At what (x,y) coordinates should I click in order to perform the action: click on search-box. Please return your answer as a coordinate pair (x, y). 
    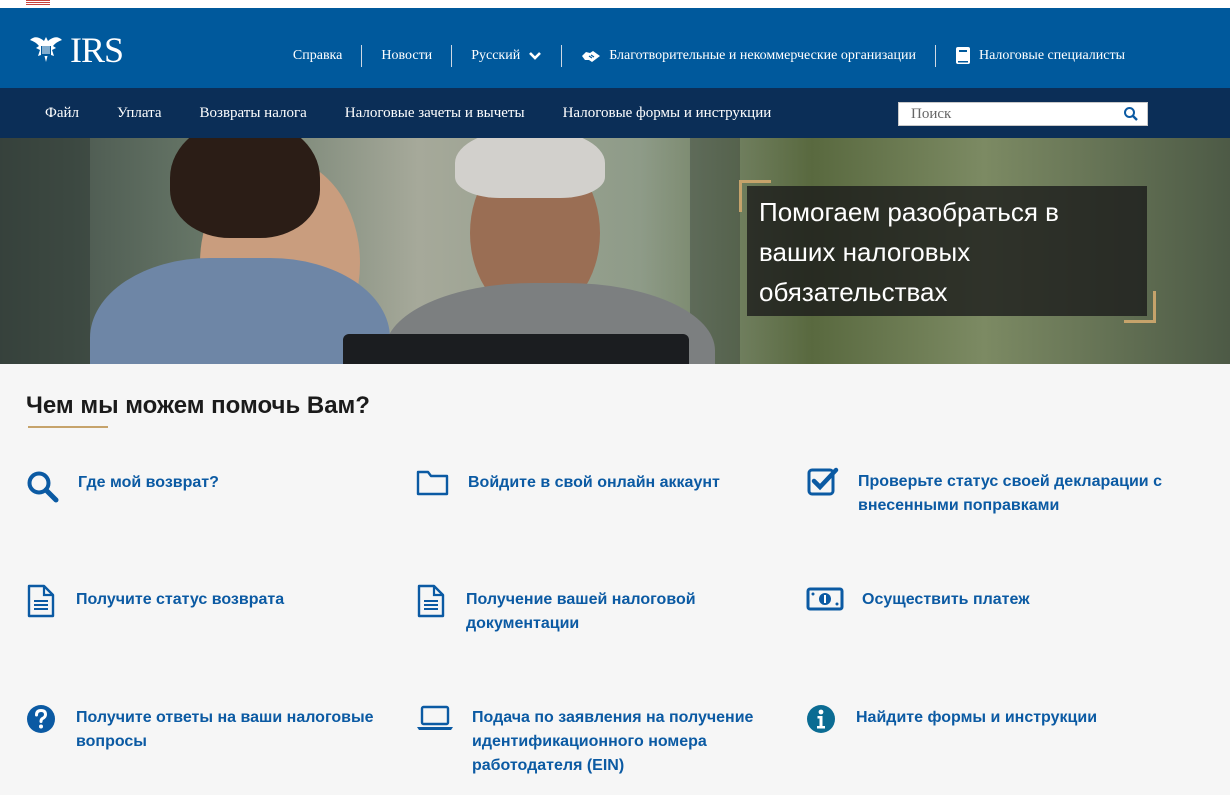
    Looking at the image, I should click on (1023, 114).